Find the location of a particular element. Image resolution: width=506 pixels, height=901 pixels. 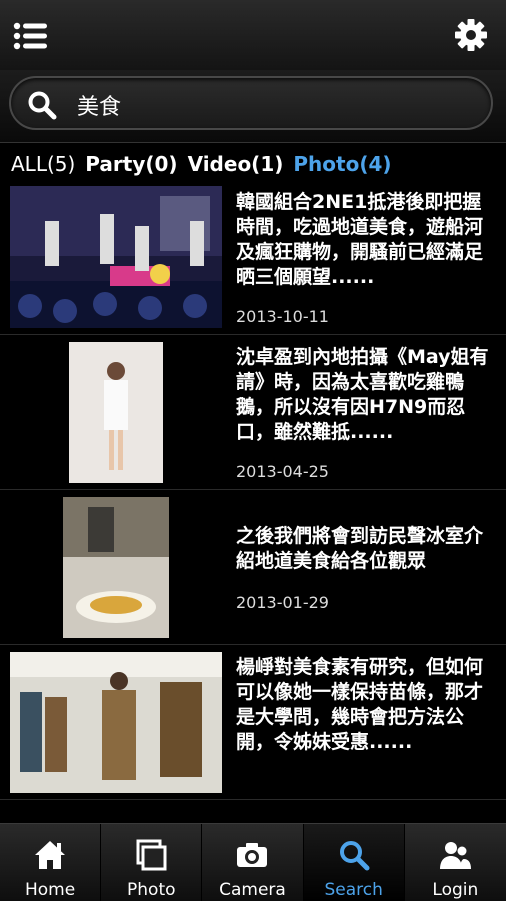

filter-bar: ALL(5) Party(0) Video(1) Photo(4) is located at coordinates (201, 167).